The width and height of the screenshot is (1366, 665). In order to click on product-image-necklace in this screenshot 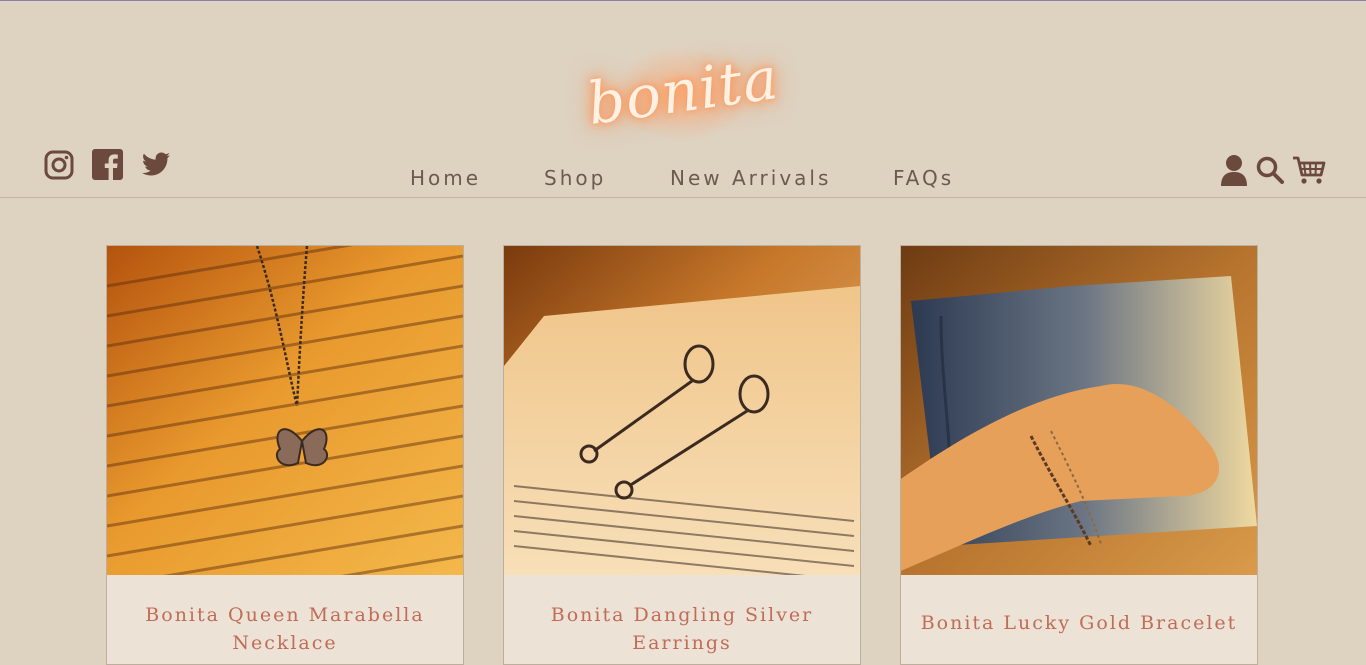, I will do `click(285, 410)`.